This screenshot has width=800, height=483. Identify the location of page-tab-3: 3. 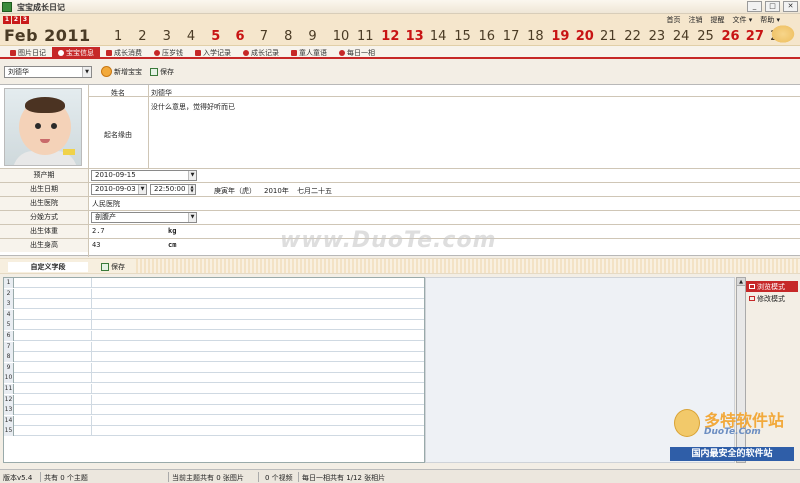
(25, 20).